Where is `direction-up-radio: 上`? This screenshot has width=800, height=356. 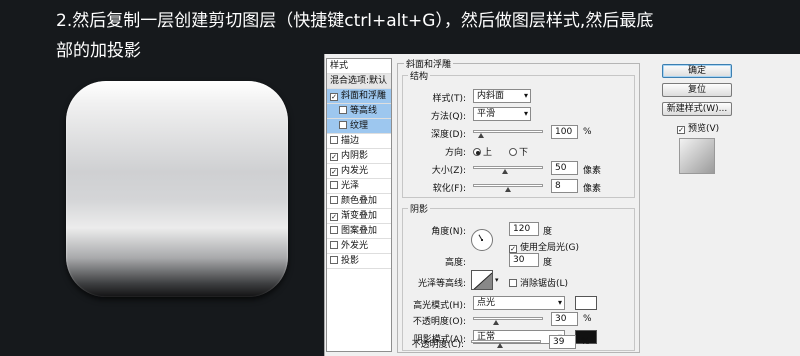 direction-up-radio: 上 is located at coordinates (482, 151).